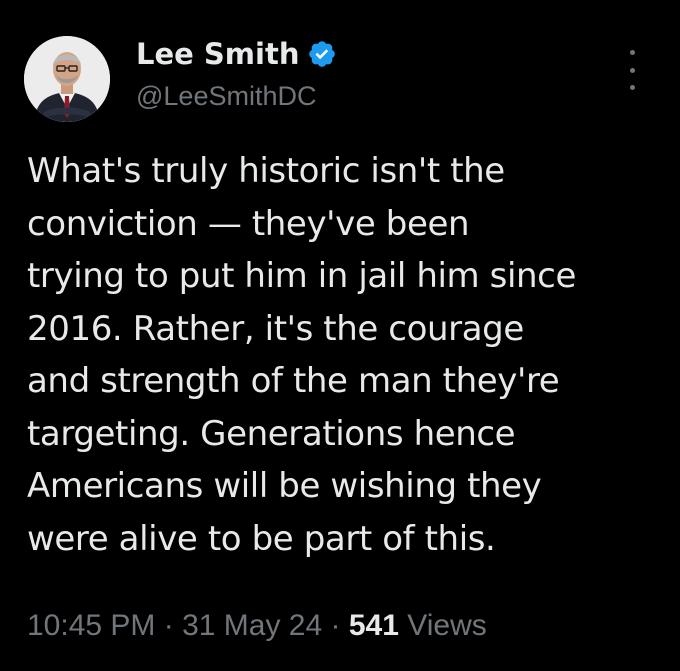 The height and width of the screenshot is (671, 680). Describe the element at coordinates (374, 625) in the screenshot. I see `views-count: 541` at that location.